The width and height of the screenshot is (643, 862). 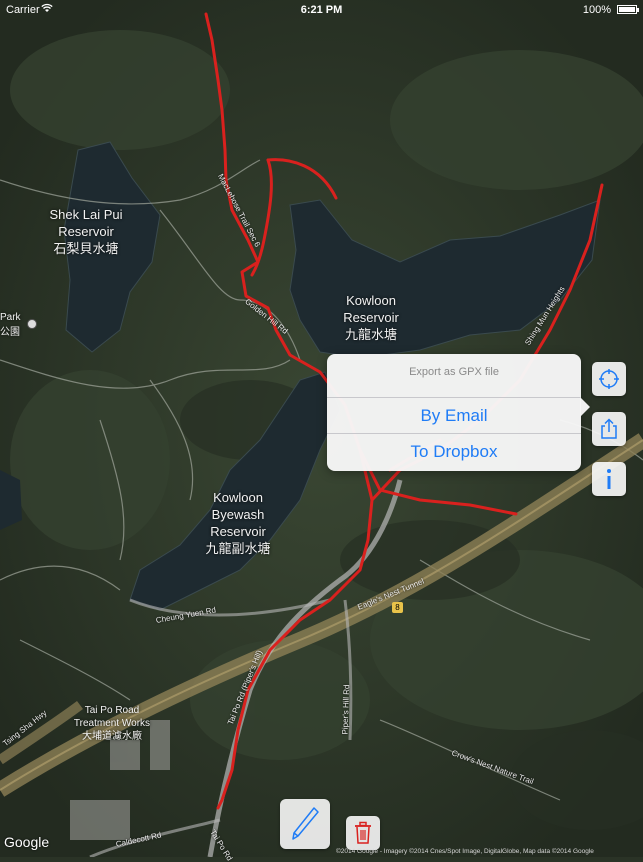 I want to click on trash-icon, so click(x=363, y=832).